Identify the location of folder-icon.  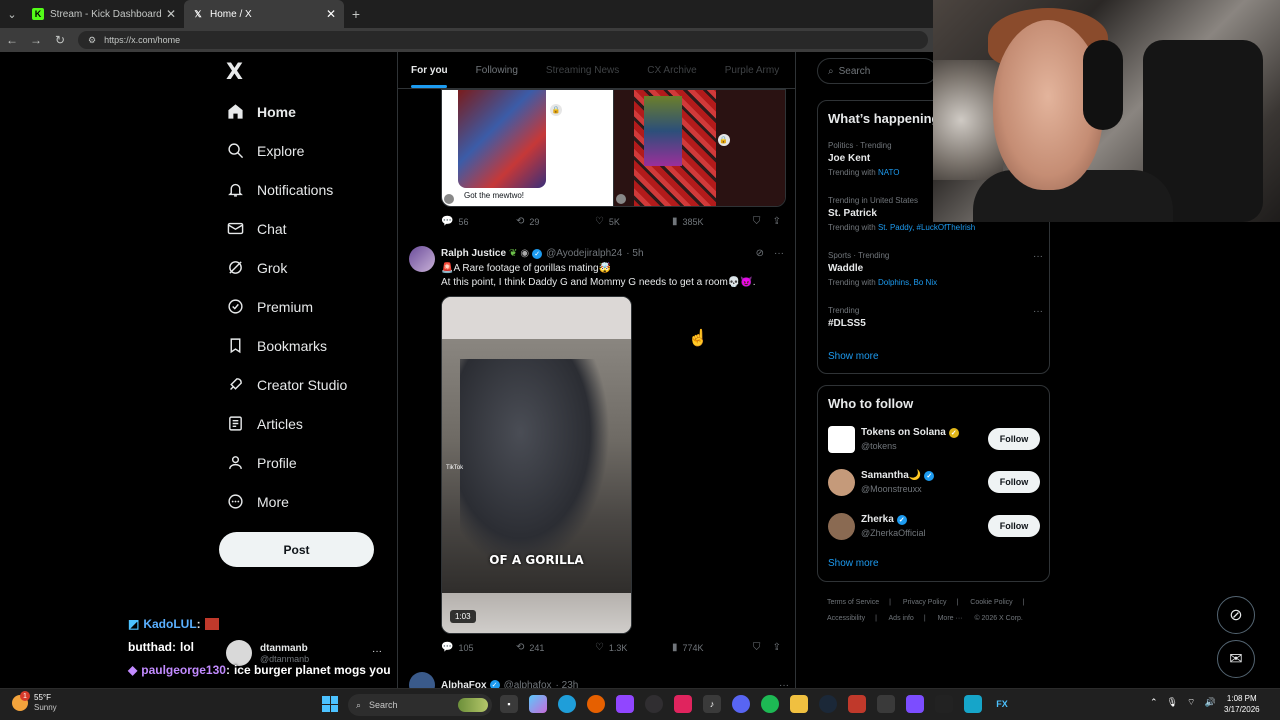
(799, 704).